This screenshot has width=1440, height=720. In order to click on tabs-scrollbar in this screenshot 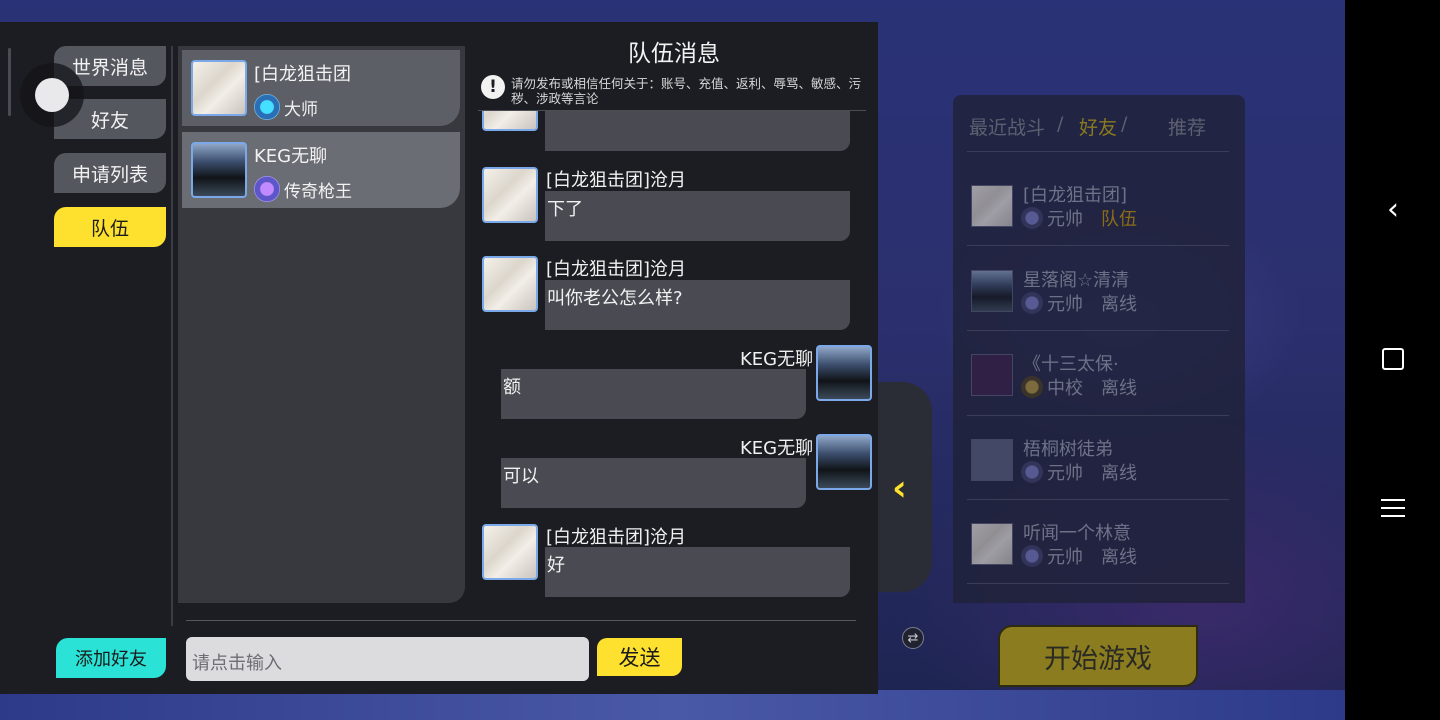, I will do `click(9, 82)`.